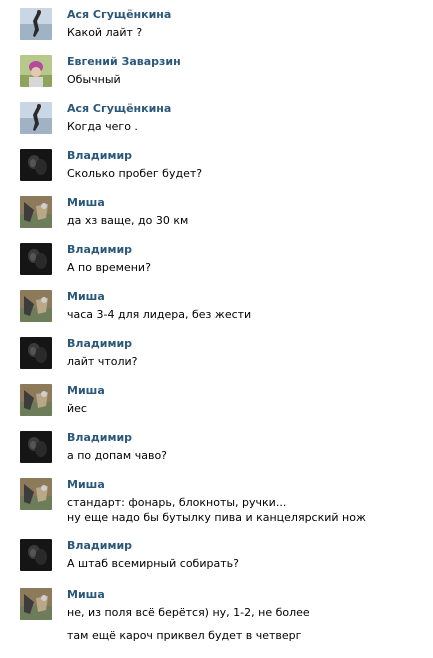 This screenshot has height=658, width=433. Describe the element at coordinates (153, 563) in the screenshot. I see `message-text: А штаб всемирный собирать?` at that location.